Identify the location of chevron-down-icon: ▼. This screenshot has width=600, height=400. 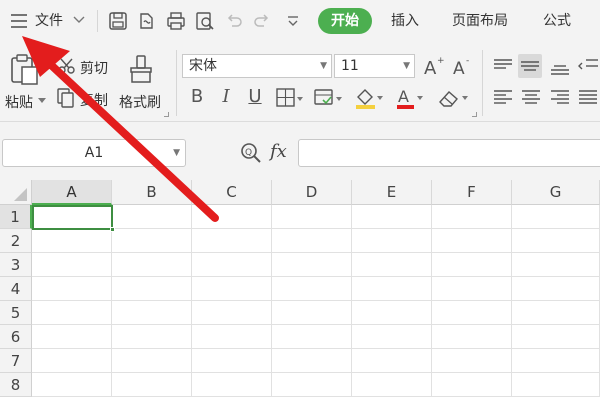
(176, 153).